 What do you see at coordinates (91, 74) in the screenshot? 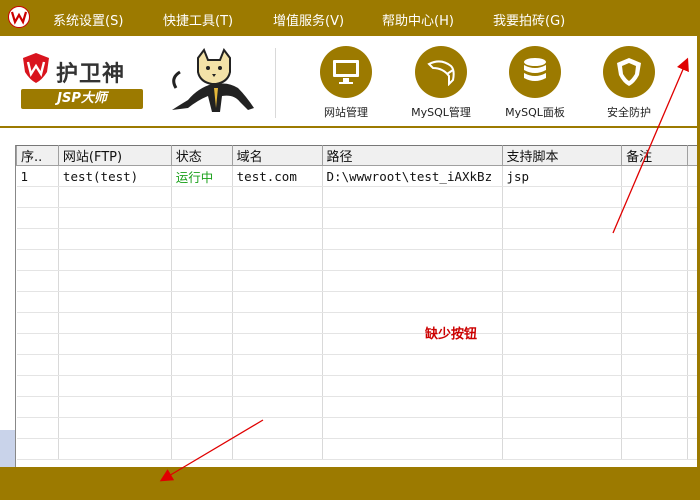
I see `brand-title: 护卫神` at bounding box center [91, 74].